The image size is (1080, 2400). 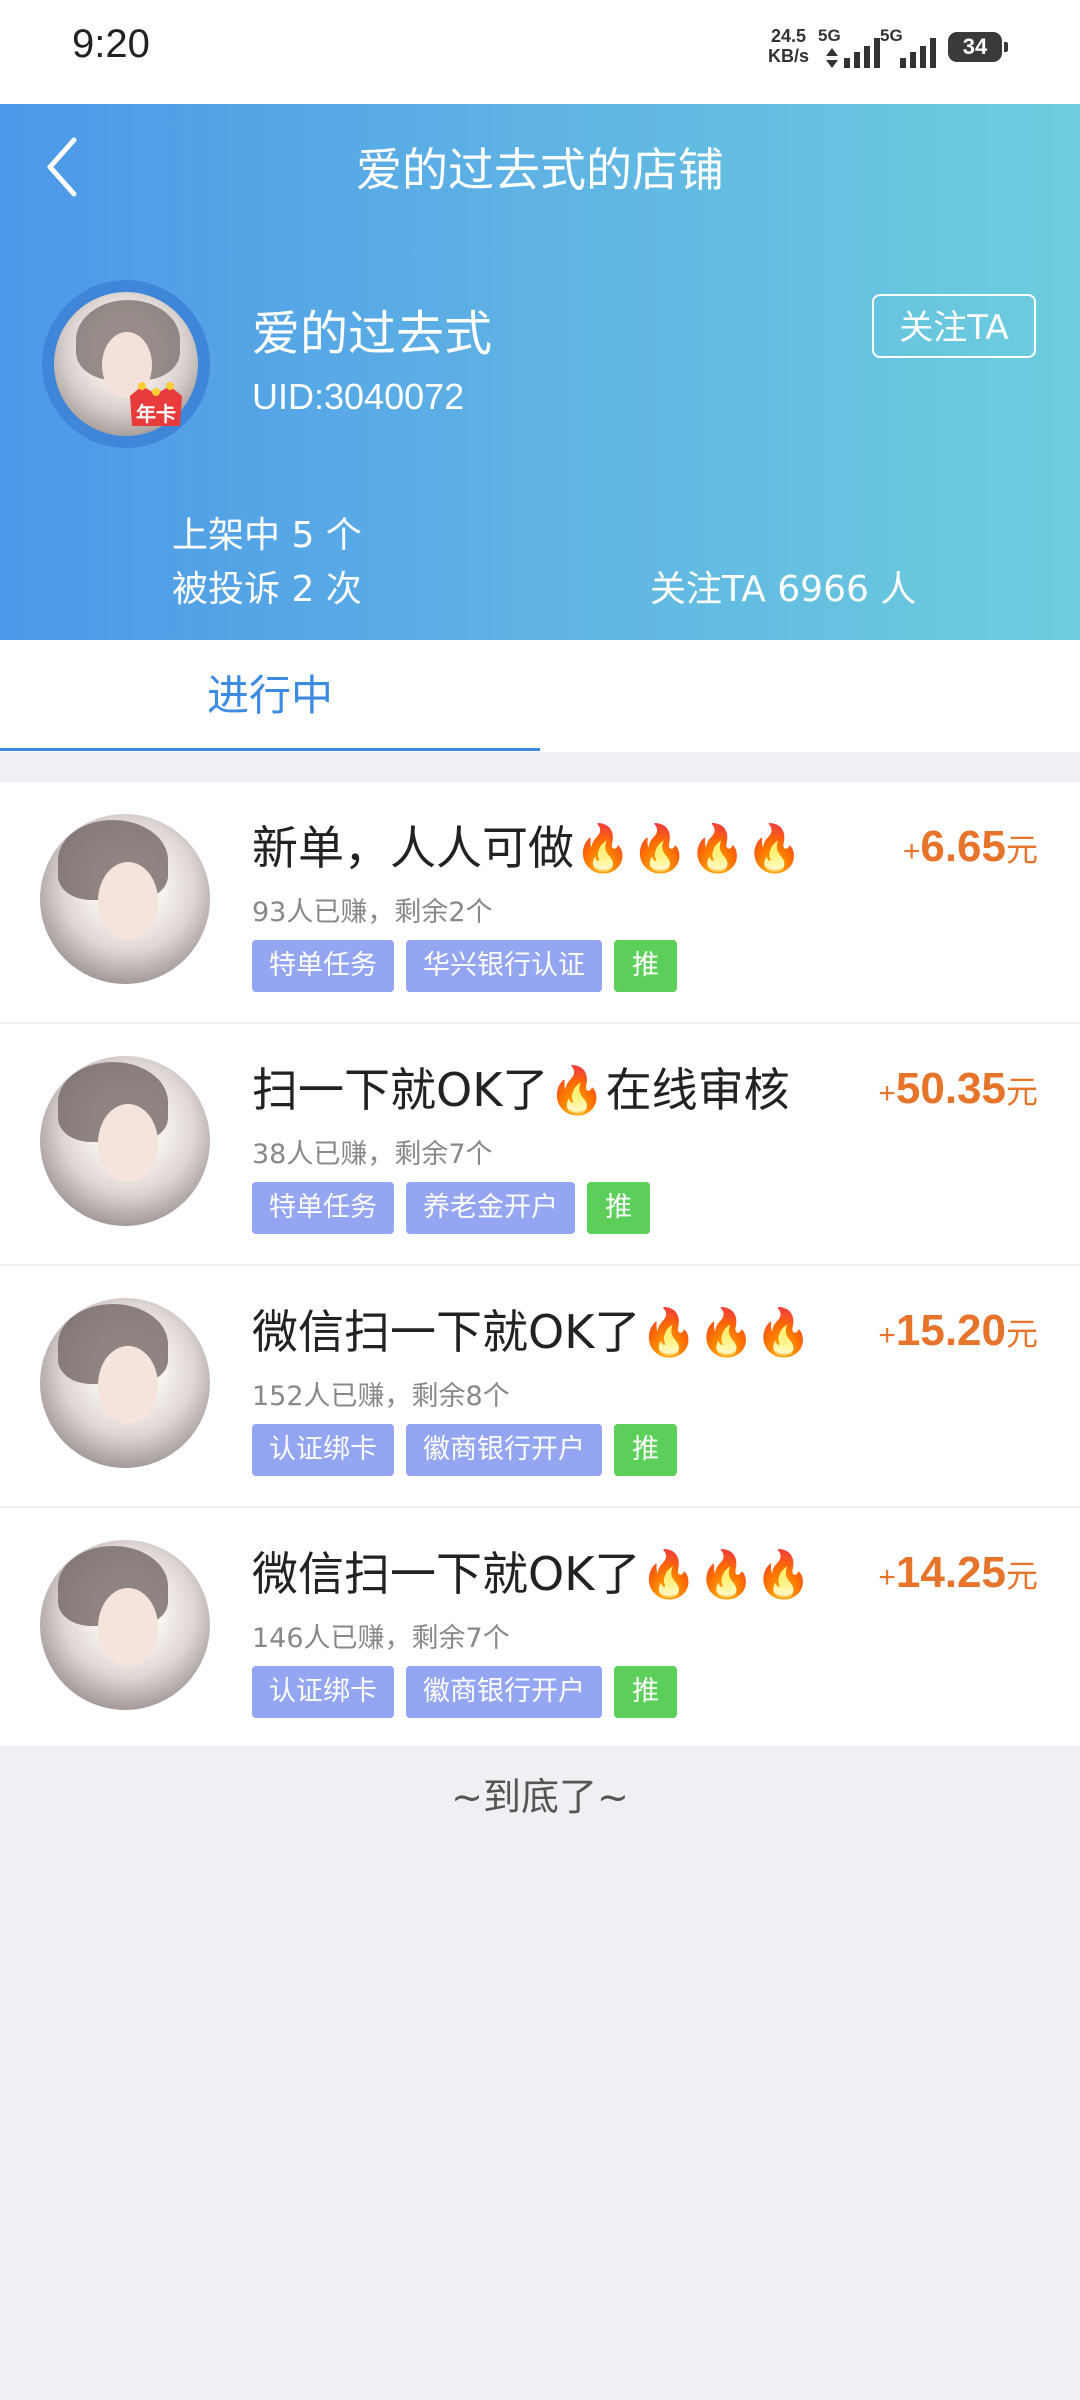 What do you see at coordinates (111, 44) in the screenshot?
I see `clock: 9:20` at bounding box center [111, 44].